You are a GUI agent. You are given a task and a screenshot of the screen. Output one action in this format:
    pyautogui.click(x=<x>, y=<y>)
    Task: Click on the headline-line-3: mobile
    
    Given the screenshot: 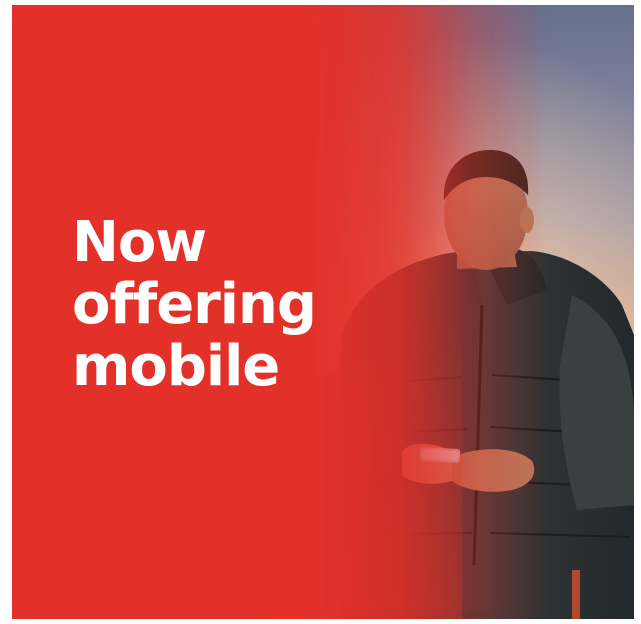 What is the action you would take?
    pyautogui.click(x=176, y=366)
    